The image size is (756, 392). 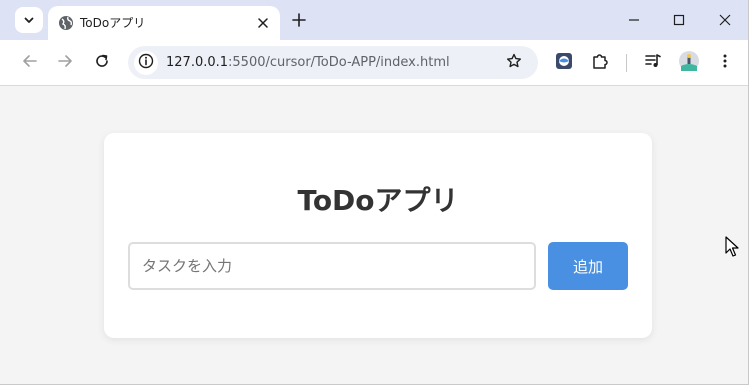 What do you see at coordinates (626, 63) in the screenshot?
I see `toolbar-divider` at bounding box center [626, 63].